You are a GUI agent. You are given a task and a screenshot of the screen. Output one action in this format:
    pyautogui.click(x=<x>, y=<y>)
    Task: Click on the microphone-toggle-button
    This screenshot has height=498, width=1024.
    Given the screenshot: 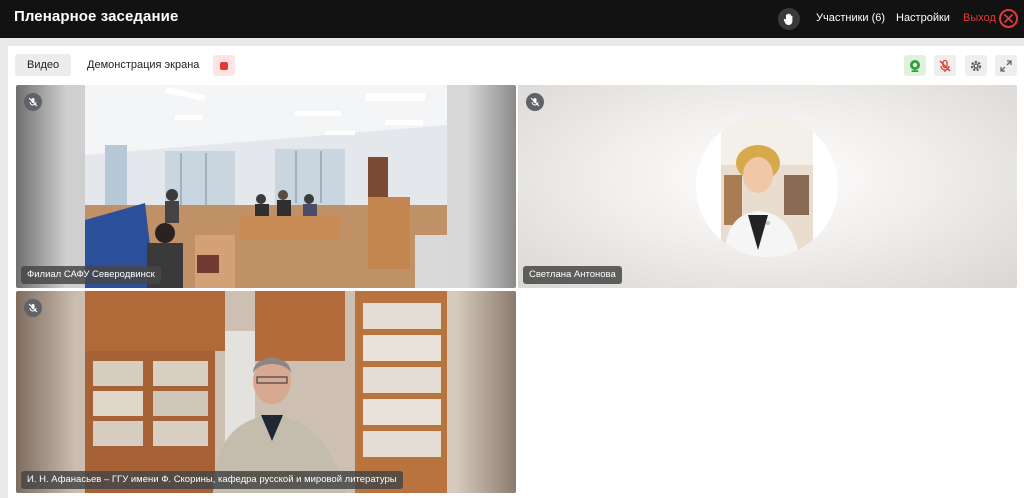 What is the action you would take?
    pyautogui.click(x=945, y=65)
    